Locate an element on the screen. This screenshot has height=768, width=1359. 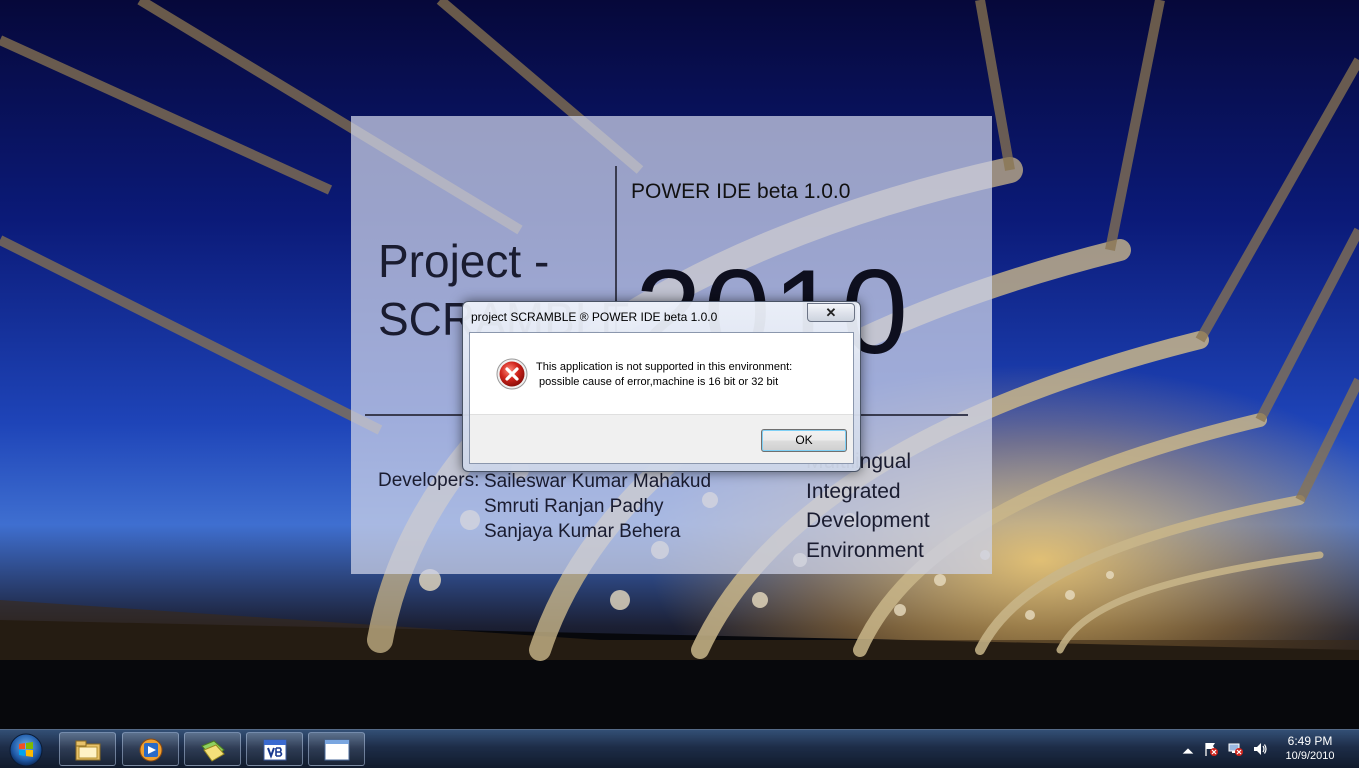
taskbar-window-button is located at coordinates (336, 749).